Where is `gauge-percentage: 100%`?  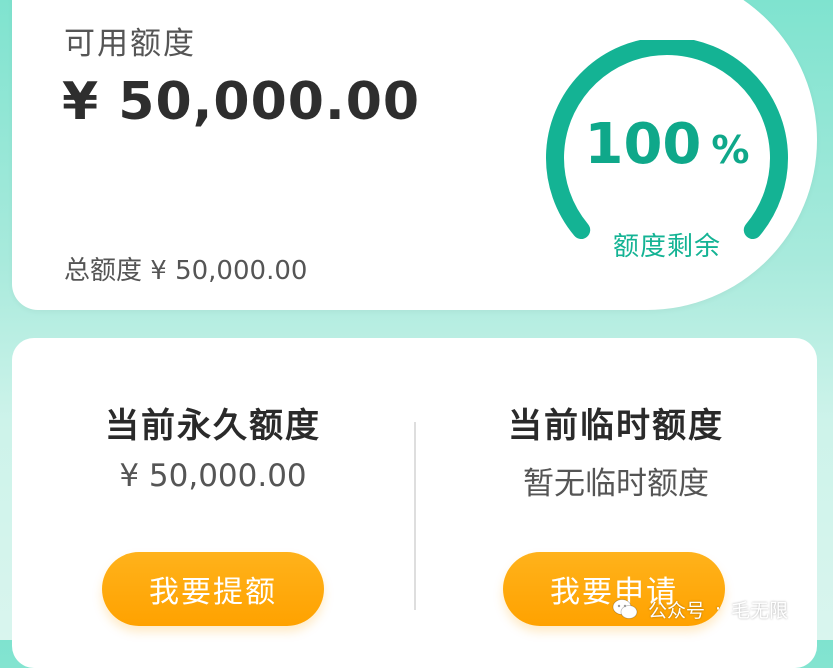
gauge-percentage: 100% is located at coordinates (667, 144).